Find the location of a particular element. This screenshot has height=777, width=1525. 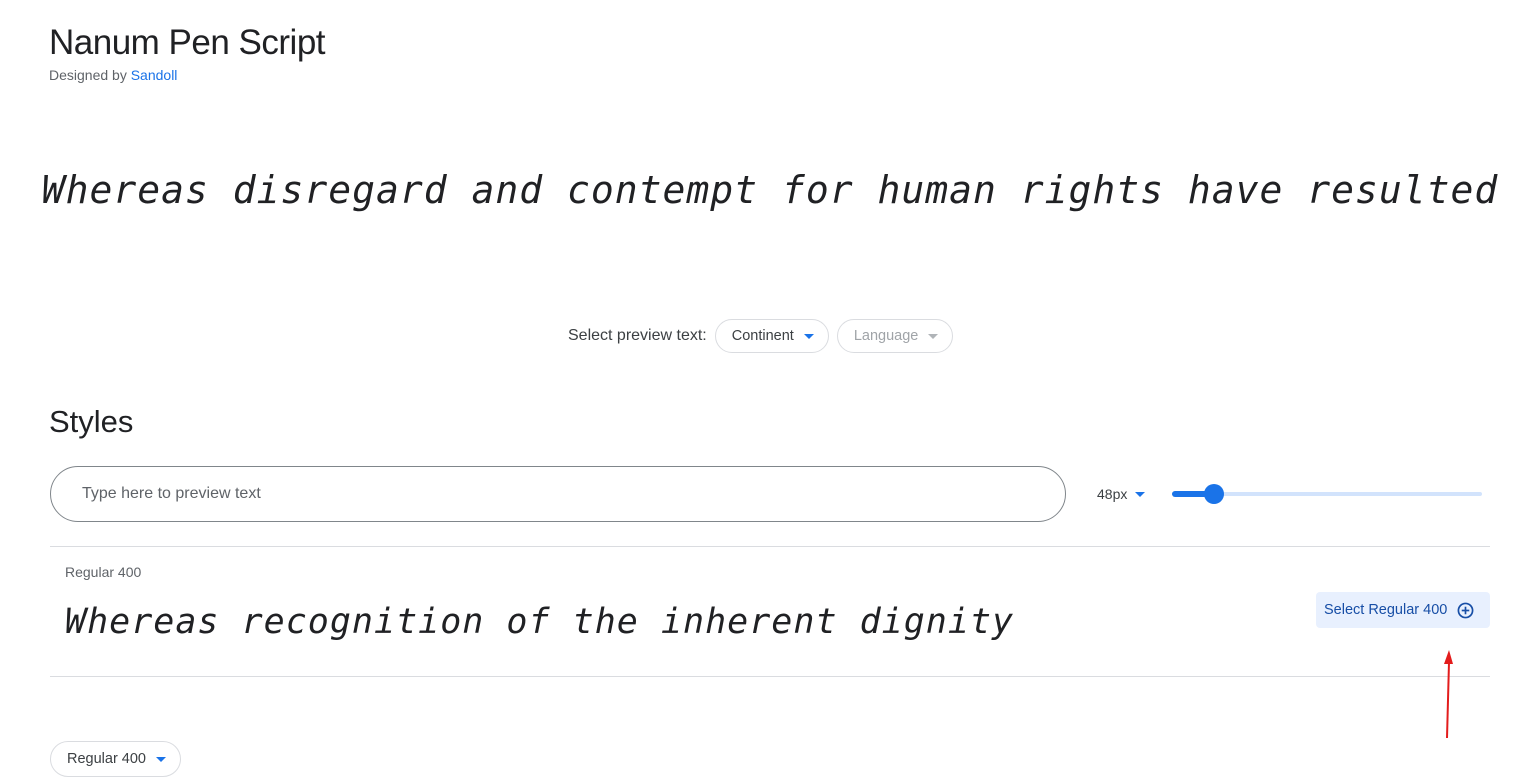

style-row-label: Regular 400 is located at coordinates (103, 572).